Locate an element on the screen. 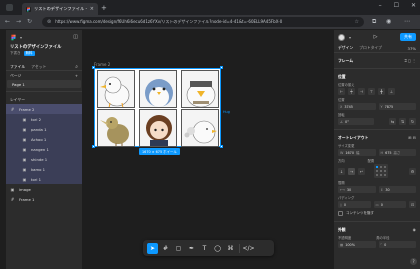 This screenshot has height=269, width=420. tab-close-icon: × is located at coordinates (92, 9).